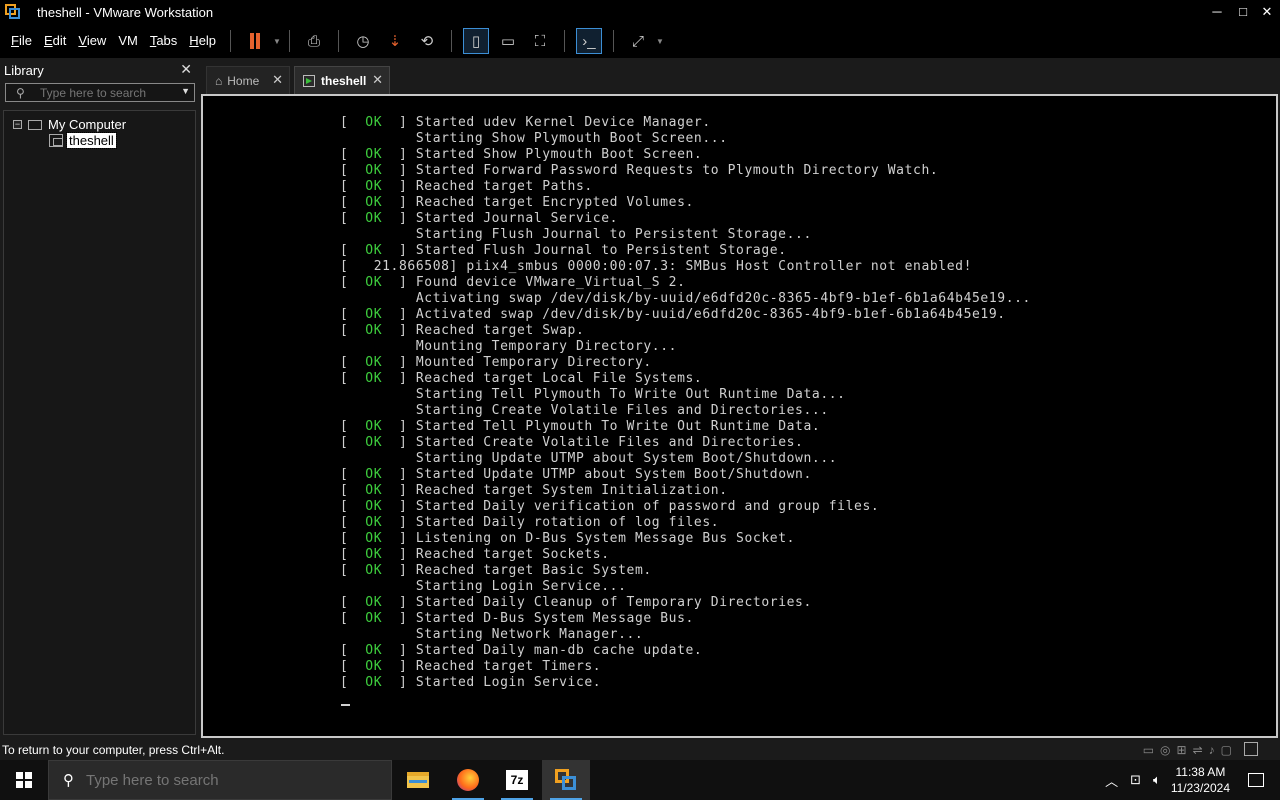  Describe the element at coordinates (1200, 772) in the screenshot. I see `clock-time: 11:38 AM` at that location.